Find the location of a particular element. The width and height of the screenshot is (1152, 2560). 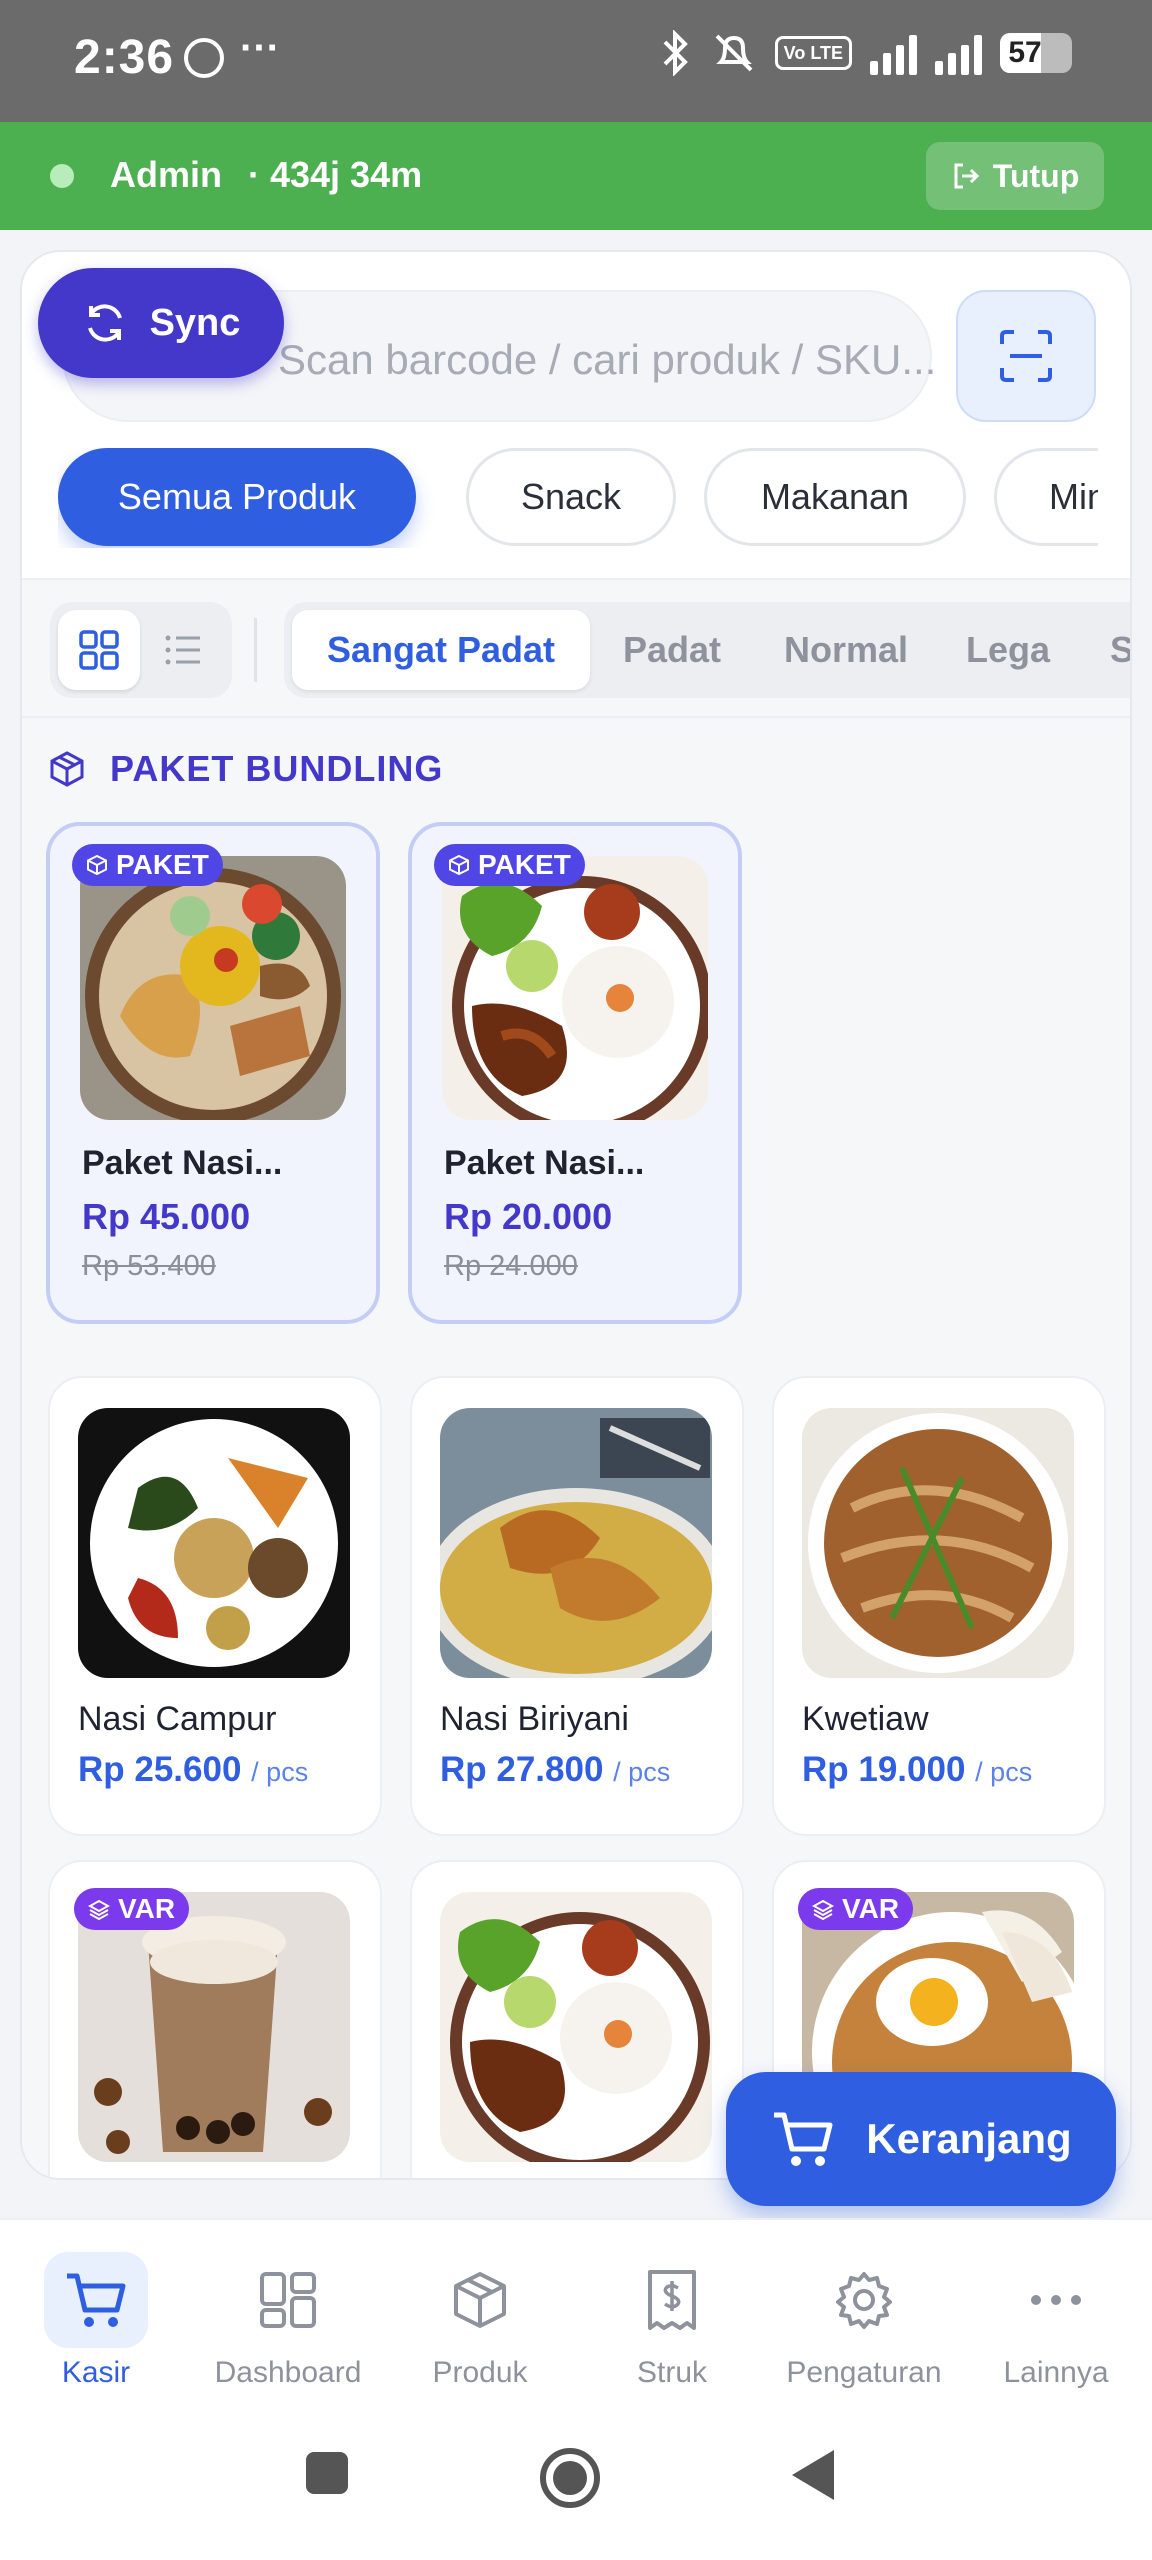

nav-label: Dashboard is located at coordinates (288, 2372).